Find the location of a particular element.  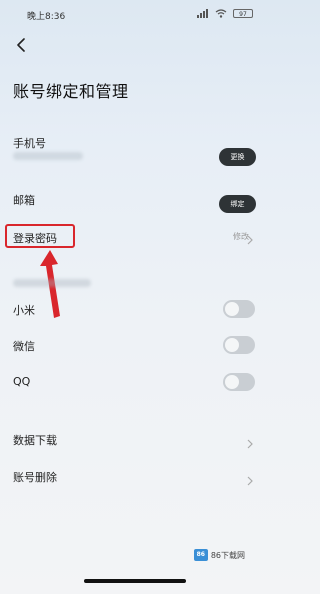

chevron-left-icon is located at coordinates (21, 46).